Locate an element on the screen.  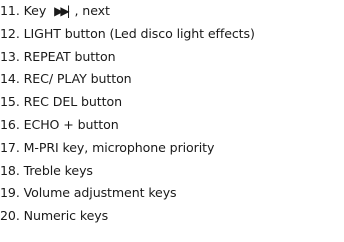
item-text: Key is located at coordinates (35, 10).